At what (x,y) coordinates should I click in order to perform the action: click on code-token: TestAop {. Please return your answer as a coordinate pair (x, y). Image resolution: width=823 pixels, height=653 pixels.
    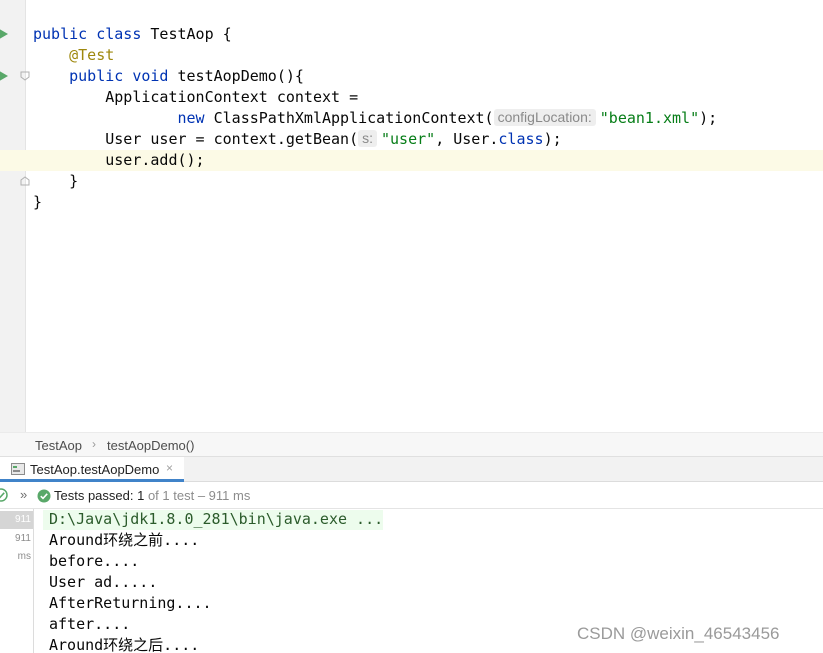
    Looking at the image, I should click on (191, 34).